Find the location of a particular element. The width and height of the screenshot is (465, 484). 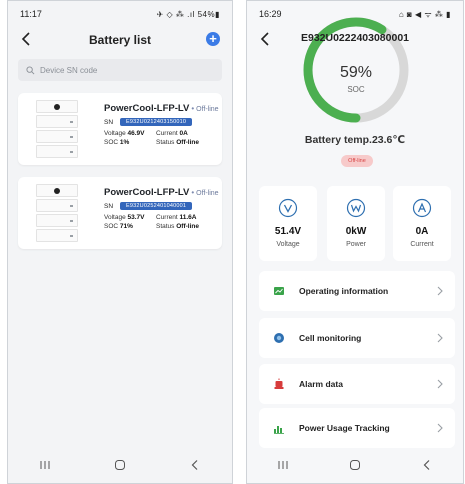

voltage-value: 46.9V is located at coordinates (136, 133).